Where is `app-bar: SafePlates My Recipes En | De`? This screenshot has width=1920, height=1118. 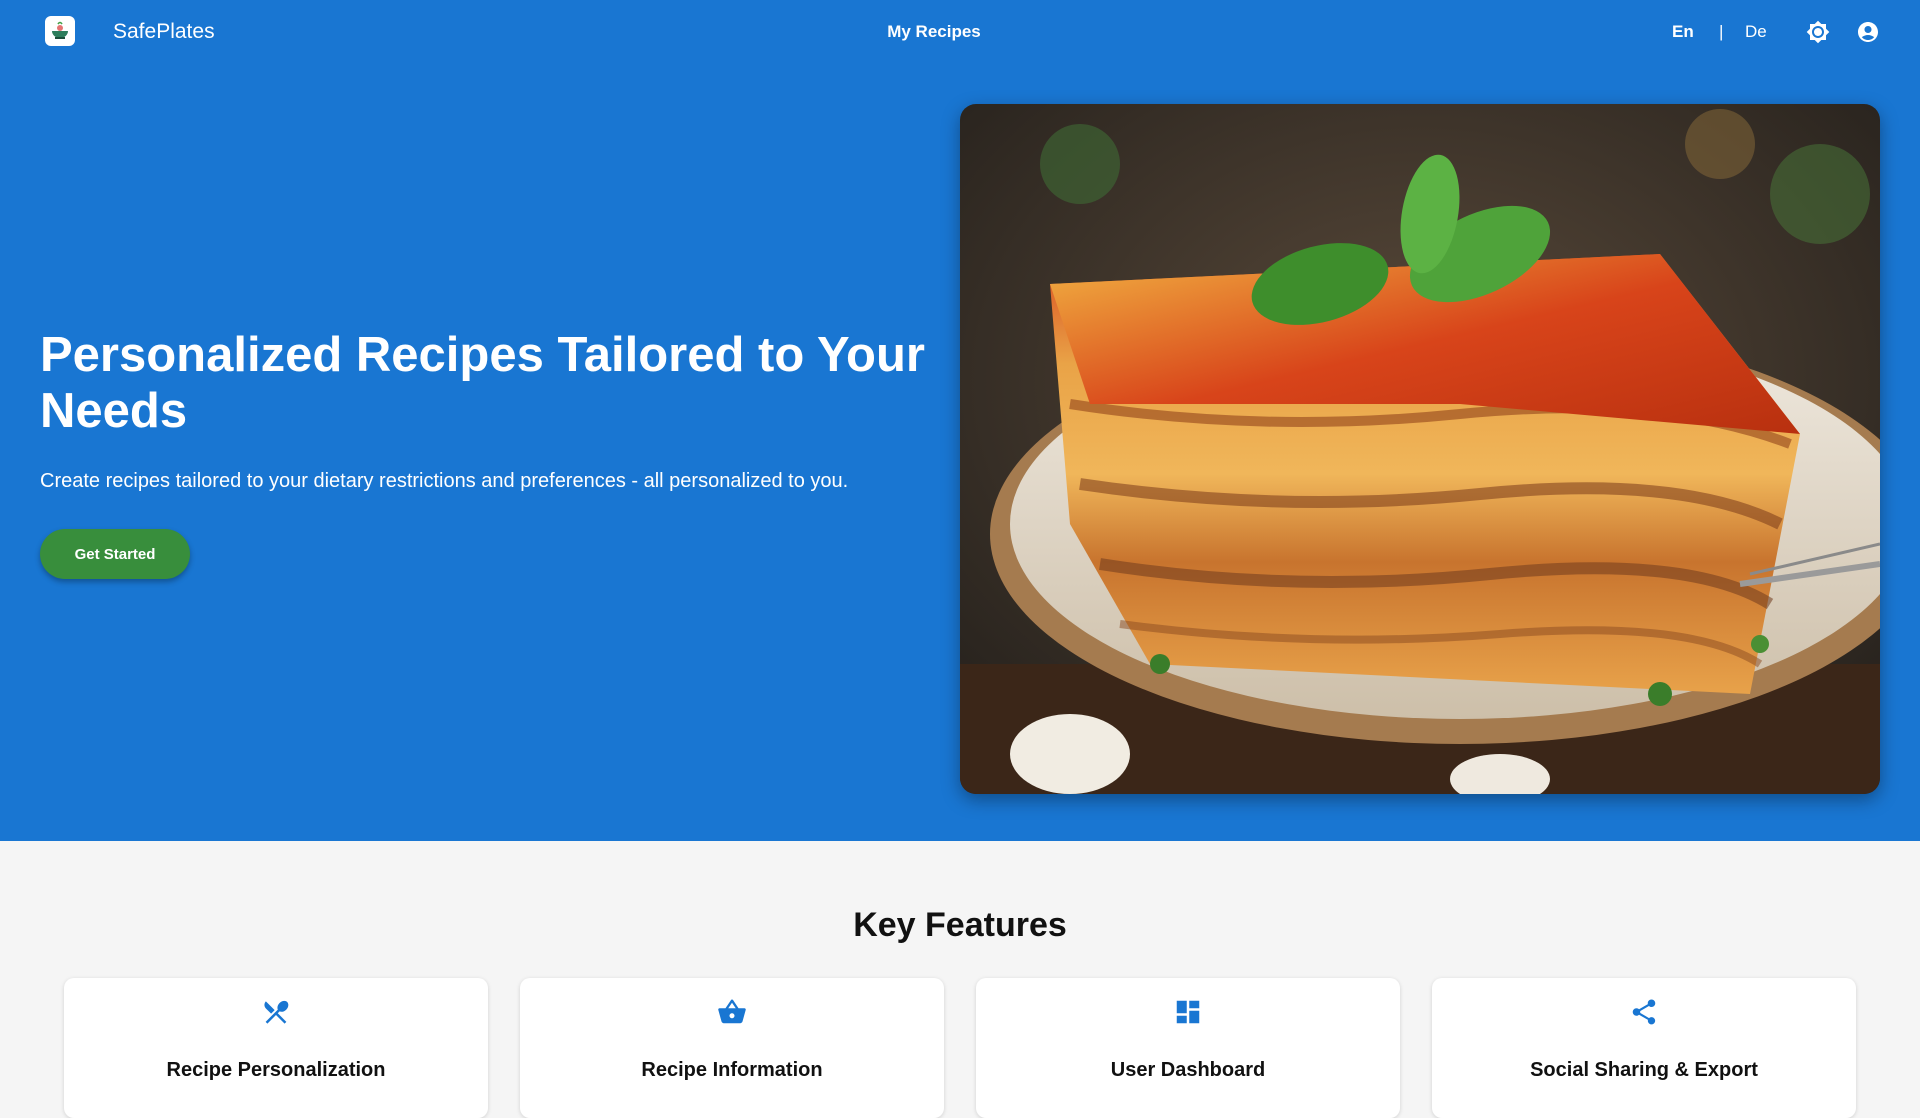
app-bar: SafePlates My Recipes En | De is located at coordinates (960, 32).